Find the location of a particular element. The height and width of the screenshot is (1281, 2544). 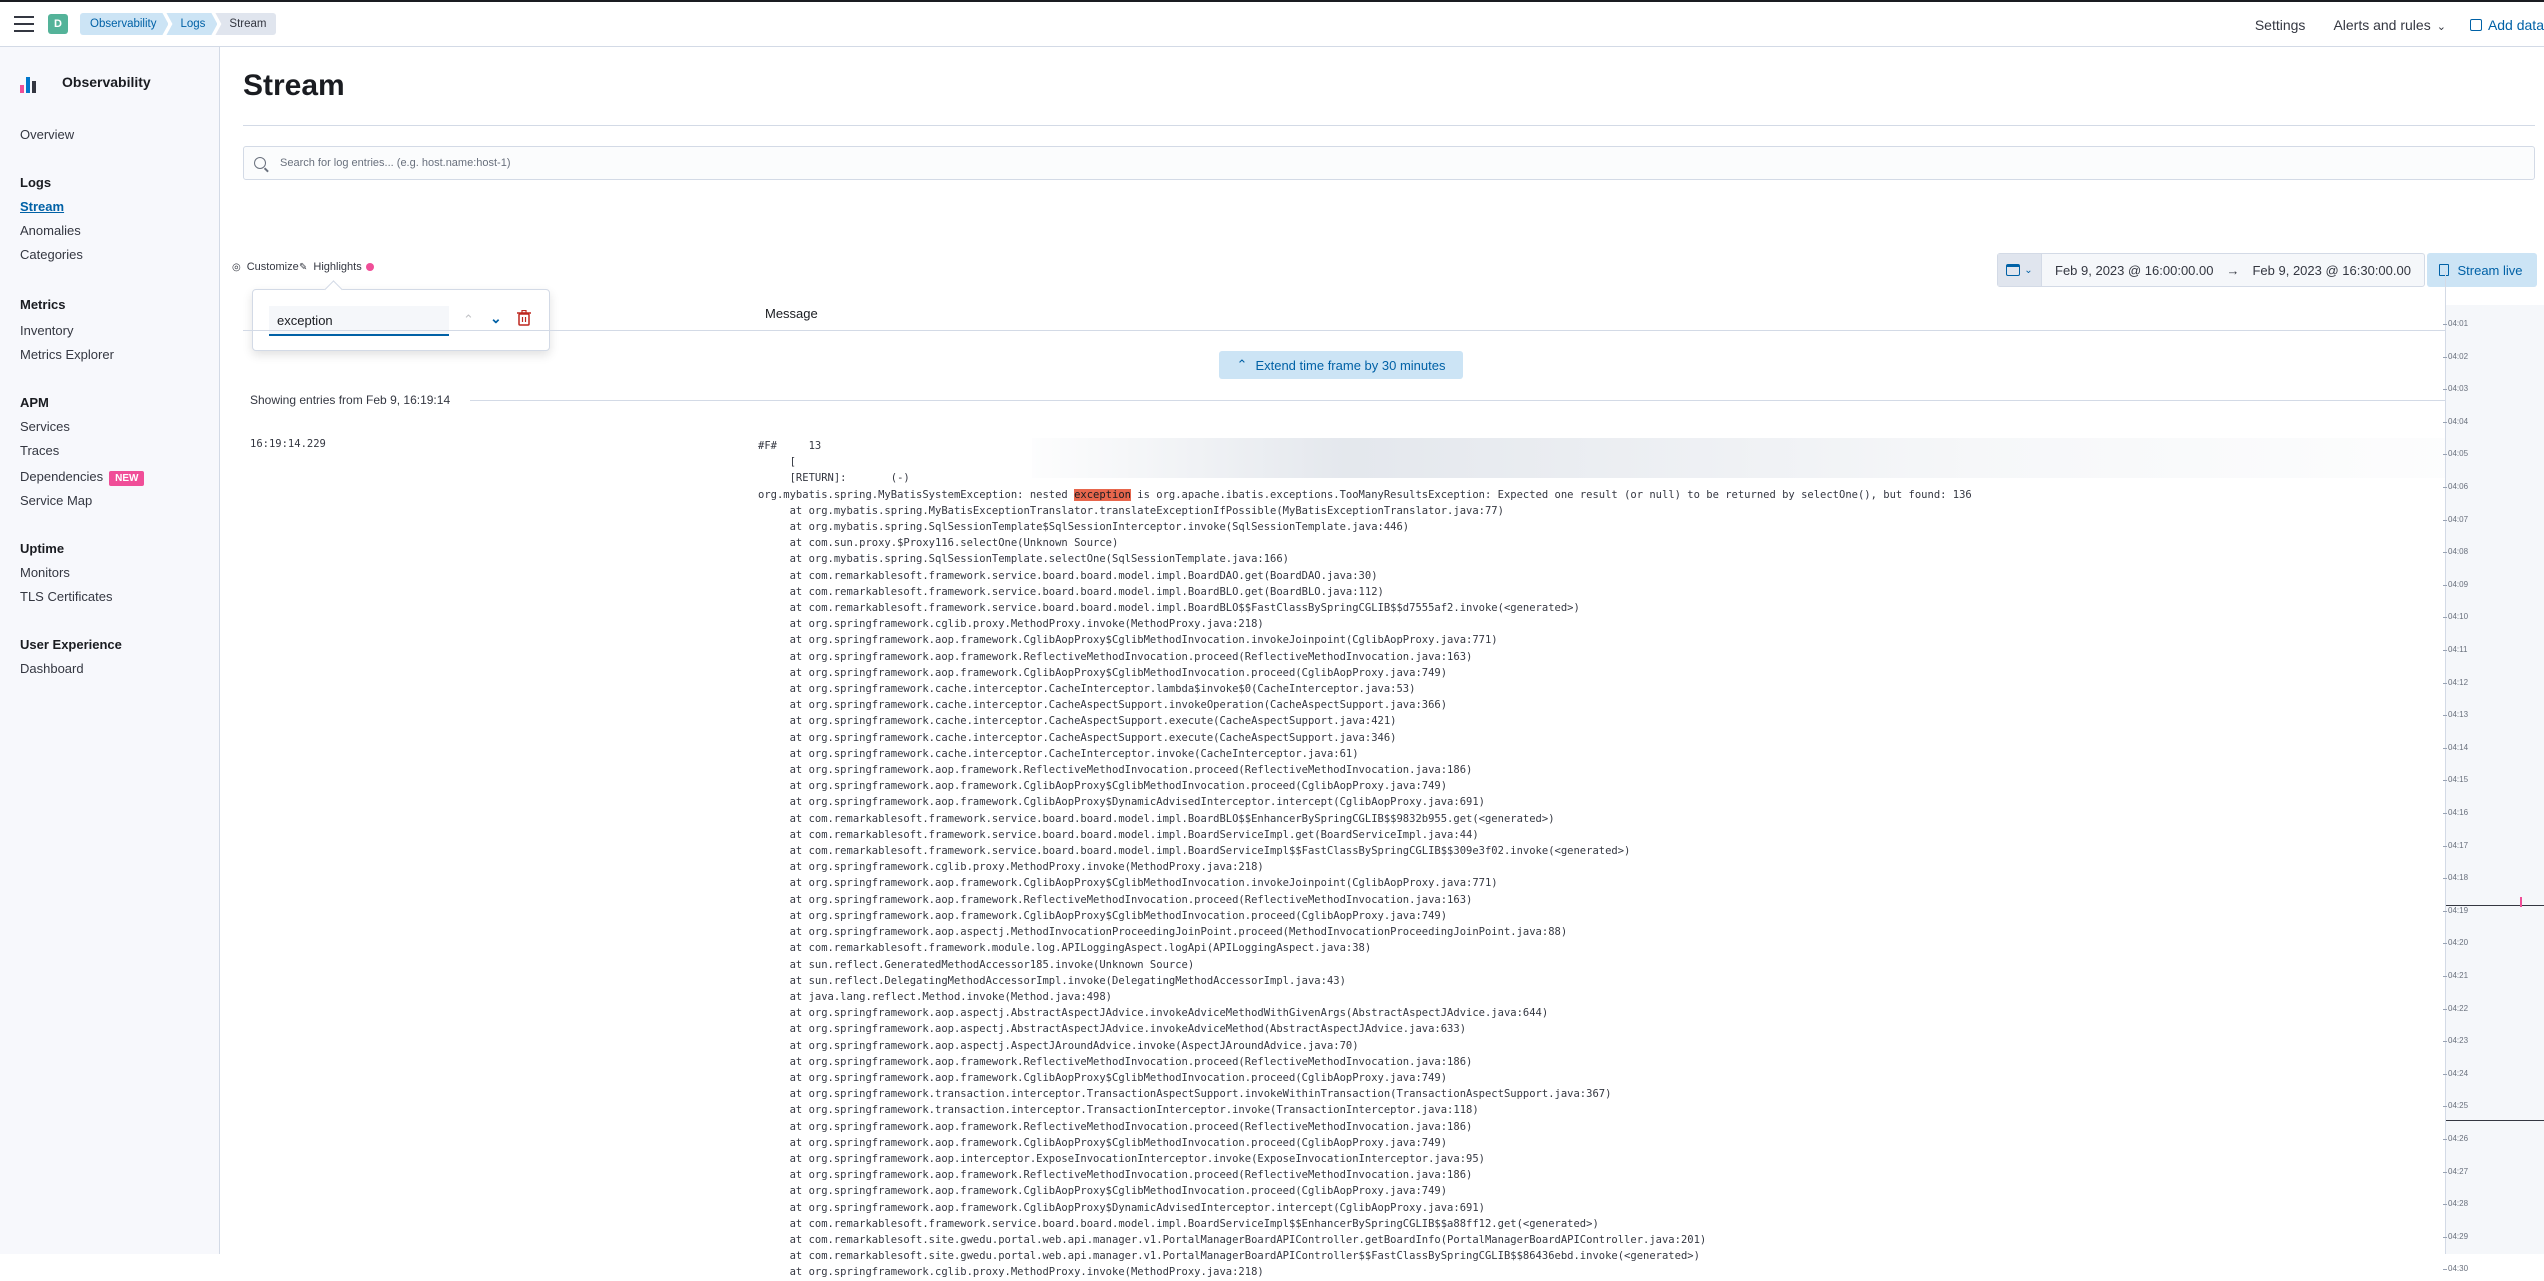

sidebar-item-metrics-explorer: Metrics Explorer is located at coordinates (67, 354).